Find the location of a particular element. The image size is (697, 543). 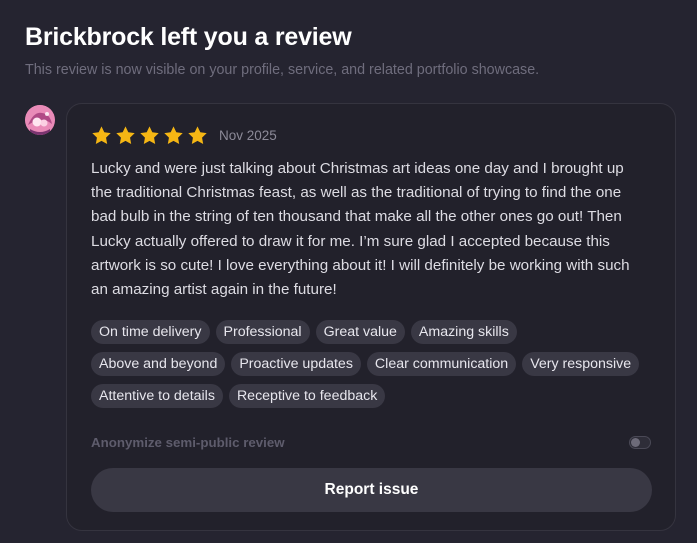

star-rating is located at coordinates (149, 135).